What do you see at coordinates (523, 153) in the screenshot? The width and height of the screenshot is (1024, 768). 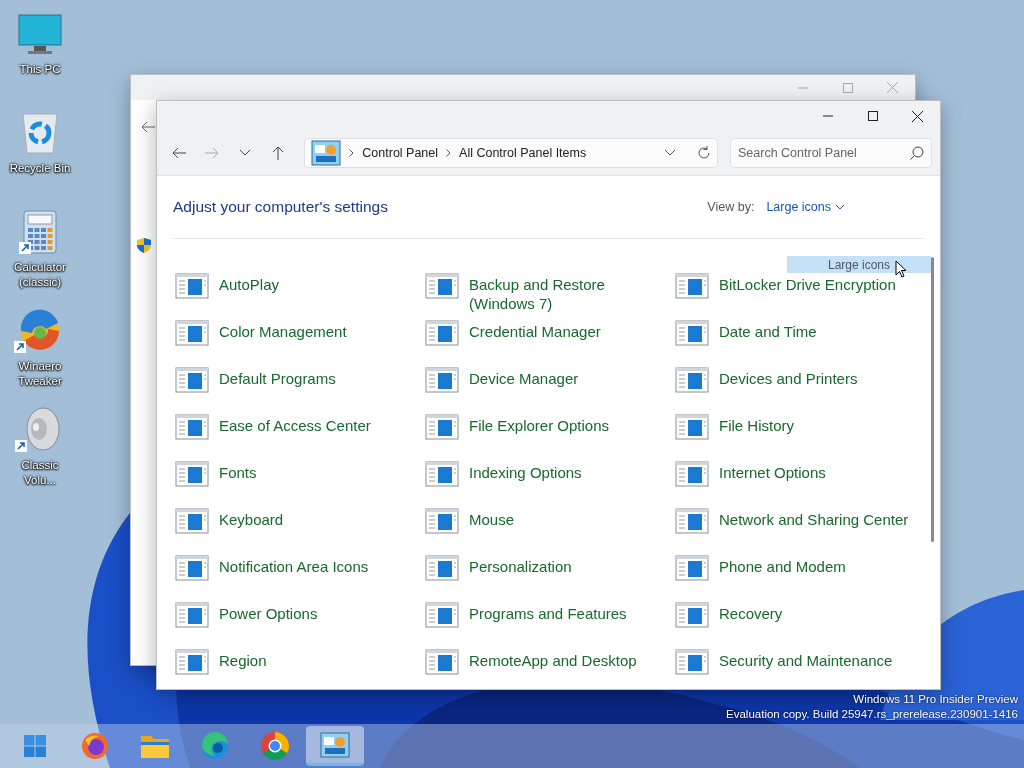 I see `breadcrumb: All Control Panel Items` at bounding box center [523, 153].